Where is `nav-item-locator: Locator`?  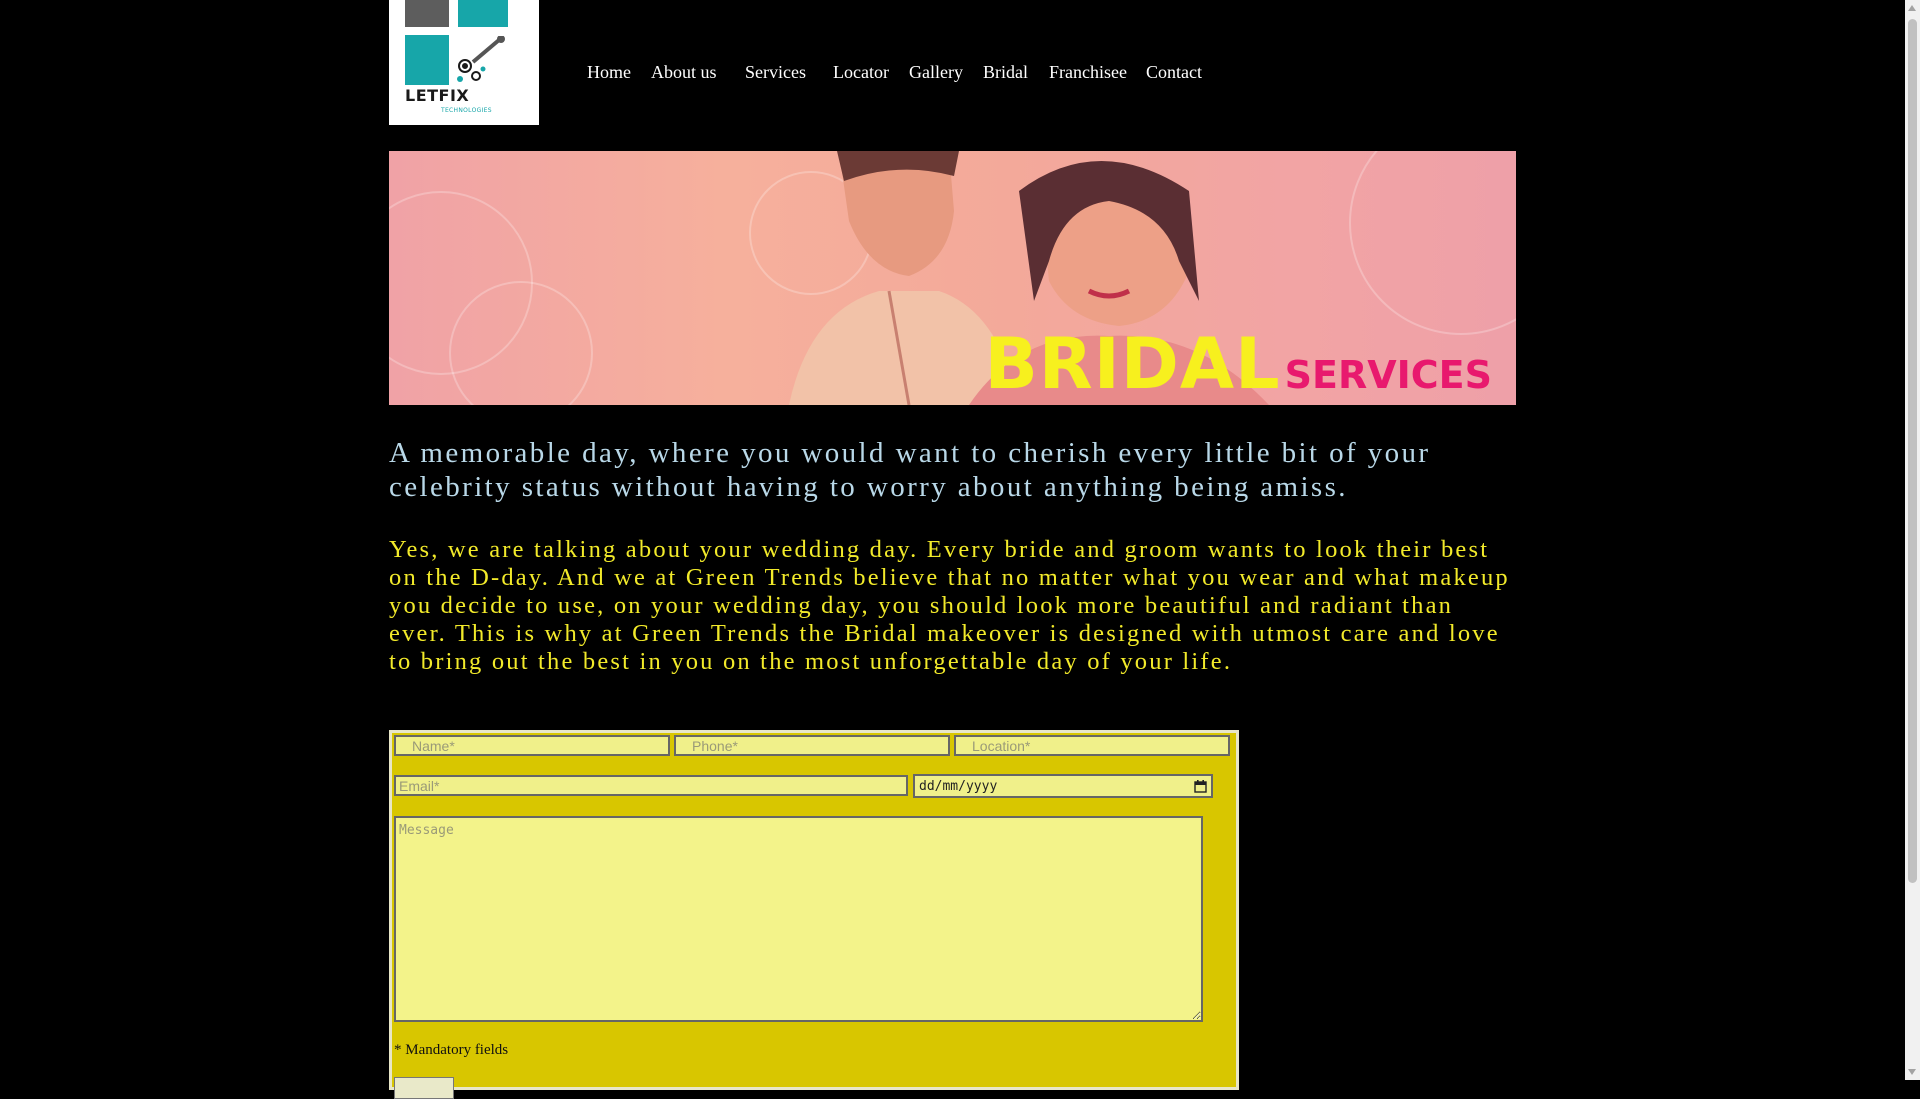
nav-item-locator: Locator is located at coordinates (861, 72).